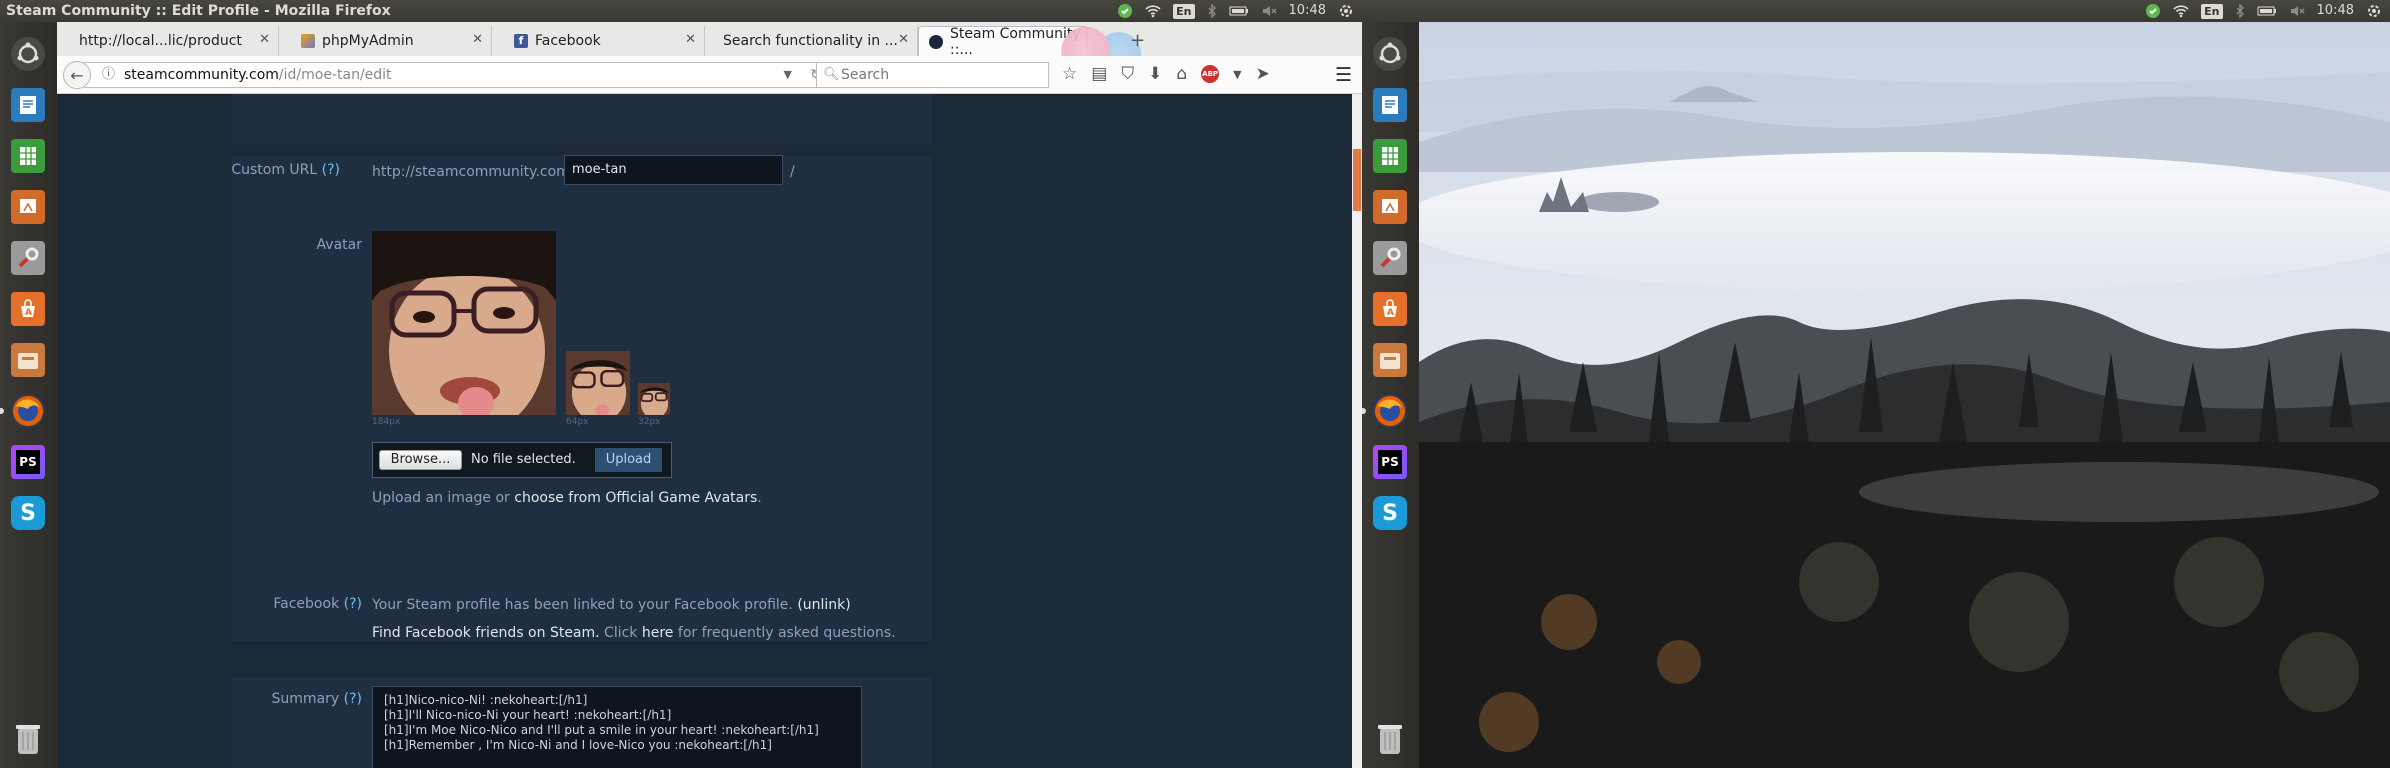 The image size is (2390, 768). What do you see at coordinates (272, 604) in the screenshot?
I see `facebook-label: Facebook (?)` at bounding box center [272, 604].